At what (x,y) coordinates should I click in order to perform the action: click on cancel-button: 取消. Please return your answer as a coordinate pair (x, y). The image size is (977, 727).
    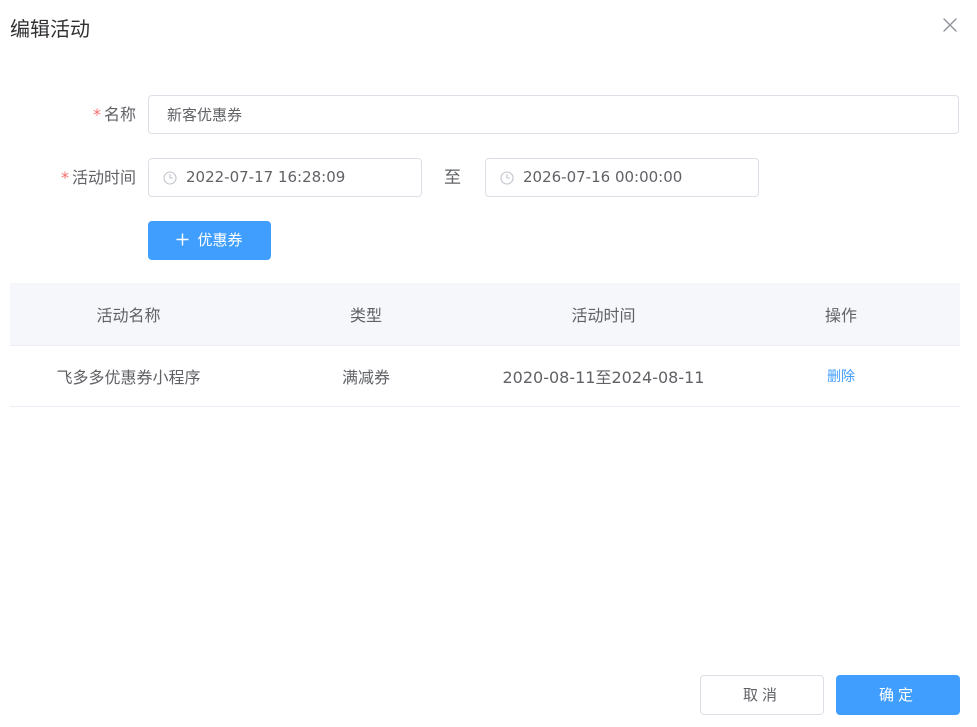
    Looking at the image, I should click on (762, 695).